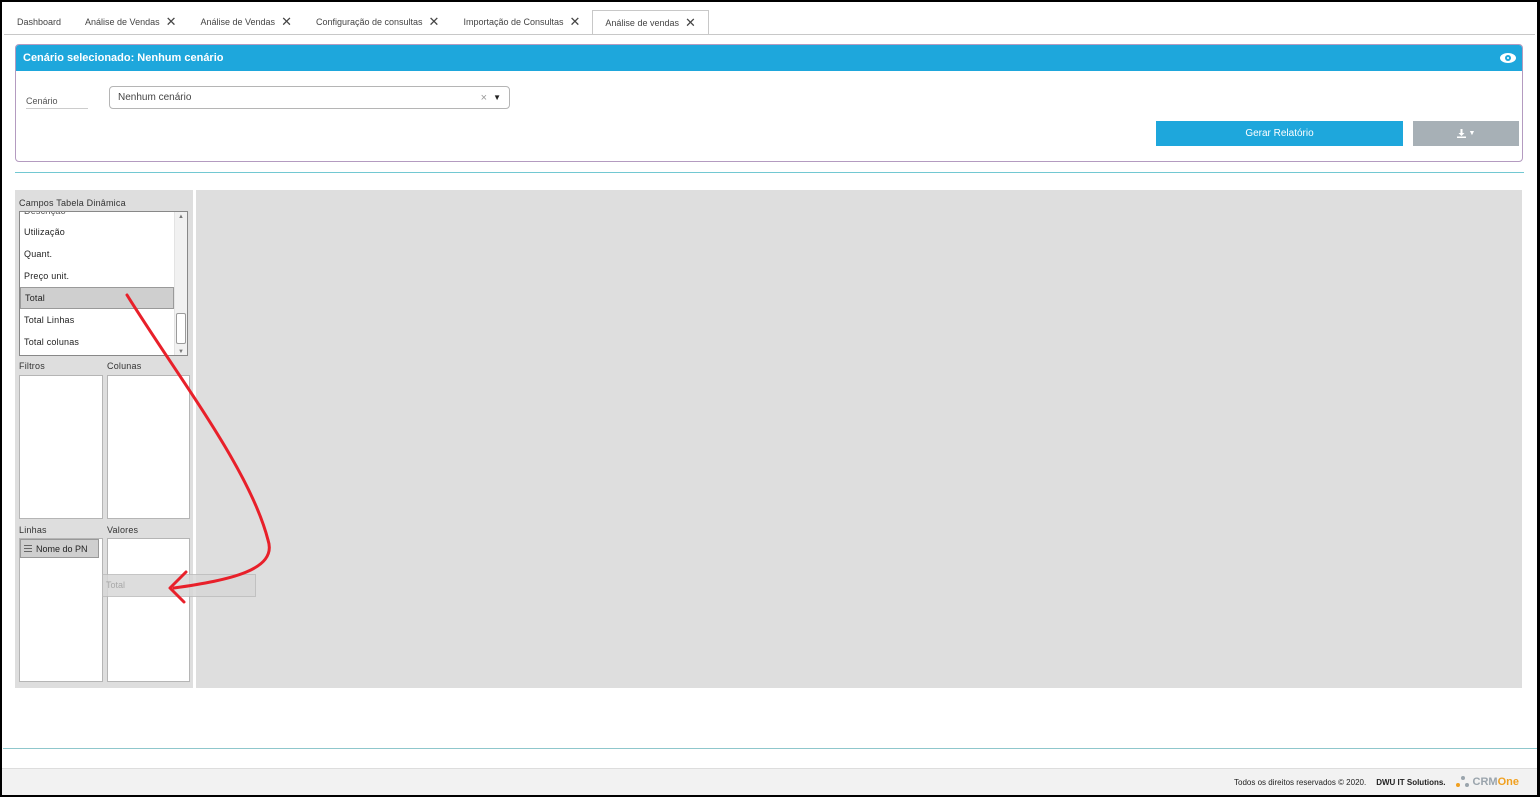  What do you see at coordinates (309, 97) in the screenshot?
I see `scenario-select: Nenhum cenário × ▼` at bounding box center [309, 97].